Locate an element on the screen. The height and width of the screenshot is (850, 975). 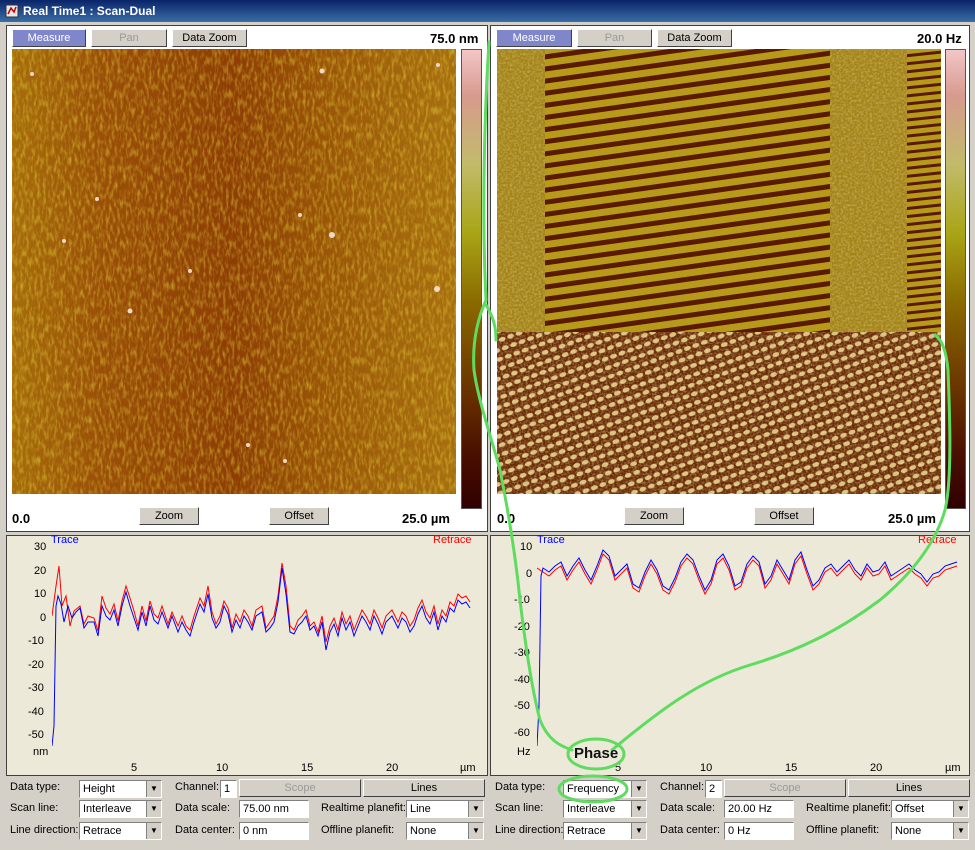
right-measure-button: Measure is located at coordinates (534, 38).